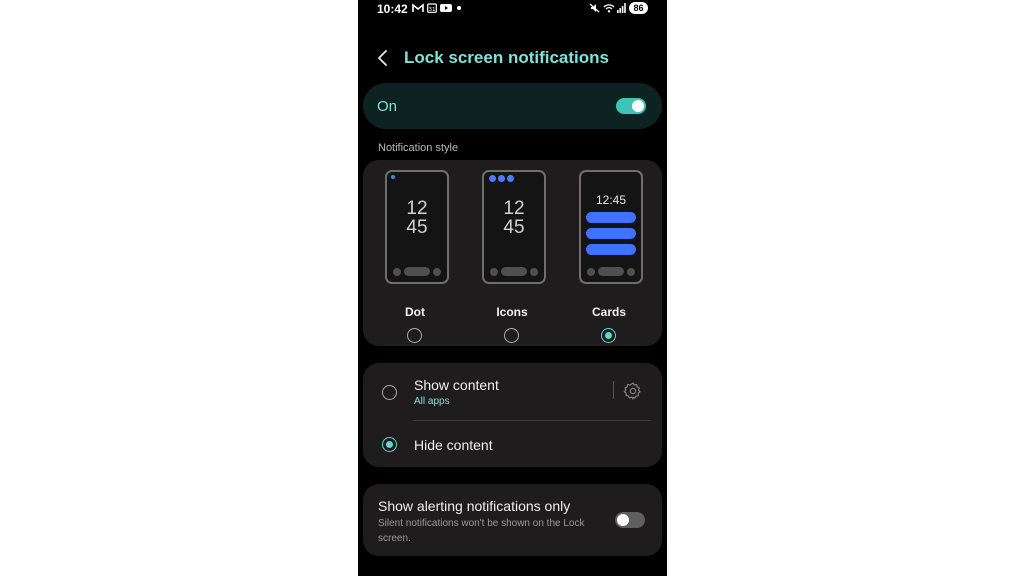 The height and width of the screenshot is (576, 1024). What do you see at coordinates (511, 335) in the screenshot?
I see `style-radio-icons` at bounding box center [511, 335].